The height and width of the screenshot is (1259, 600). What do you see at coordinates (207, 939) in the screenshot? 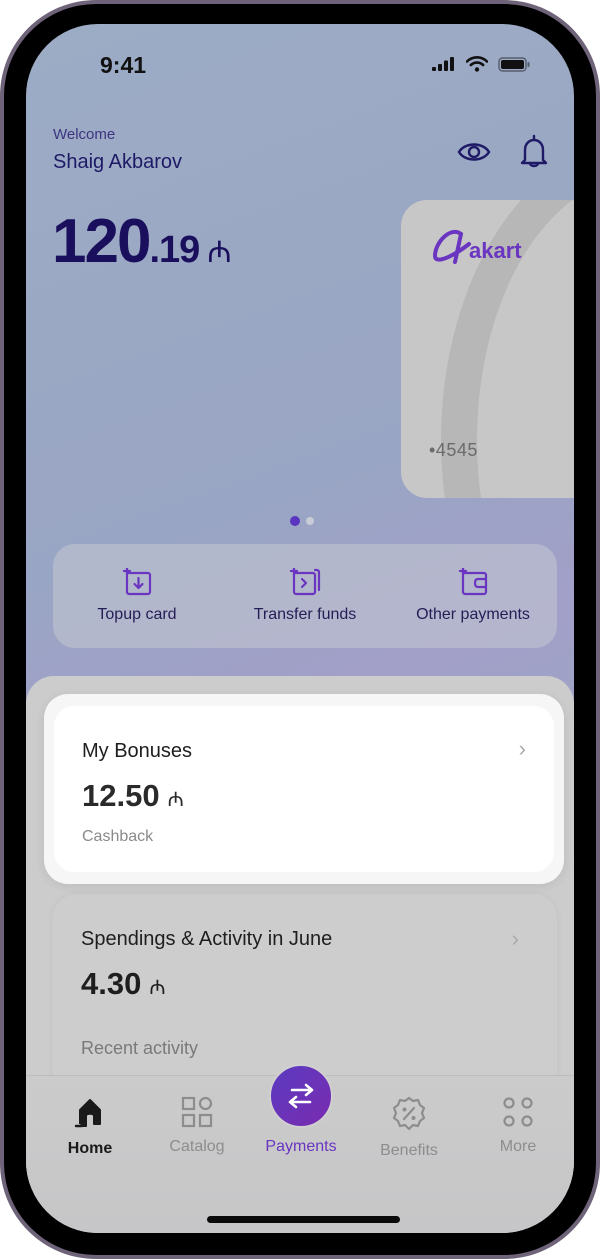
I see `spendings-title: Spendings & Activity in June` at bounding box center [207, 939].